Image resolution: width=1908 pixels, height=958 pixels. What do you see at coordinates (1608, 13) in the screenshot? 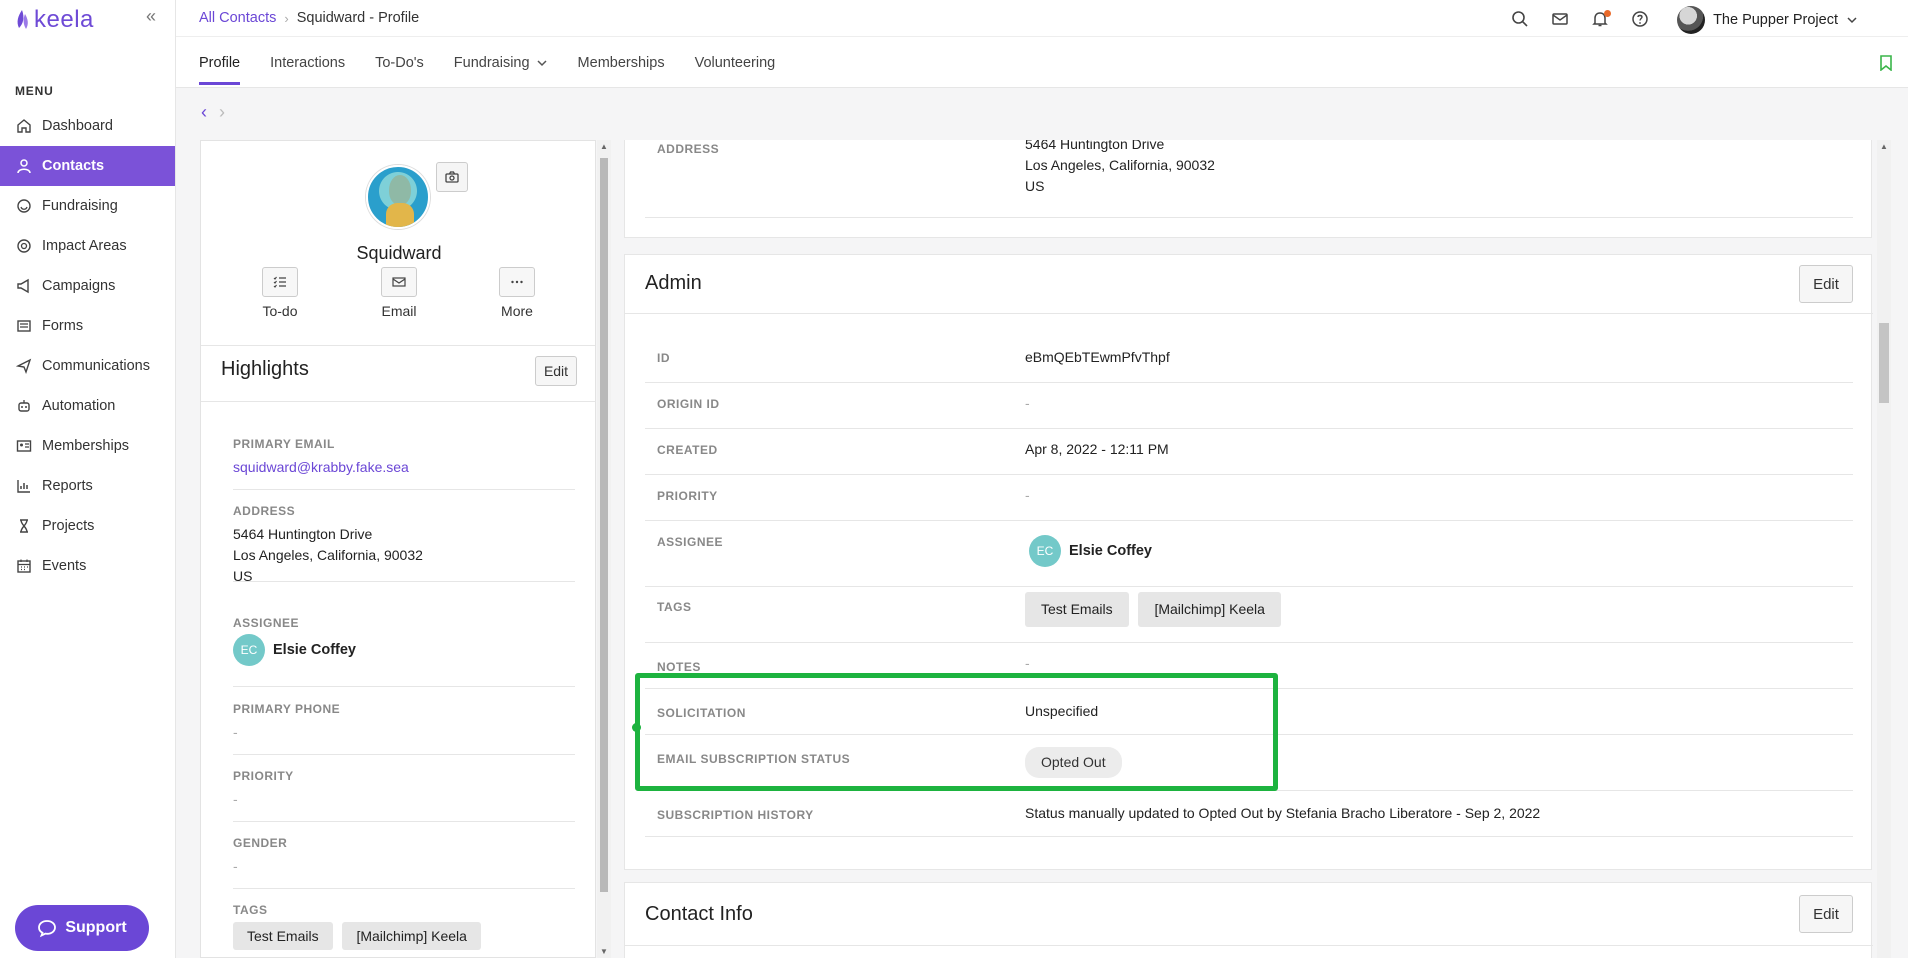
I see `notification-dot` at bounding box center [1608, 13].